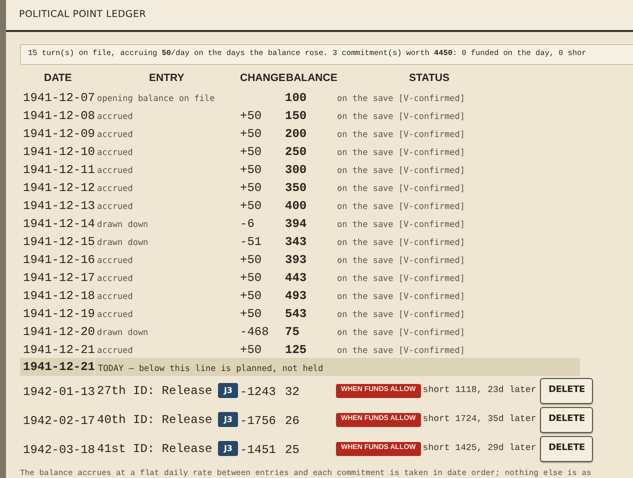 The image size is (633, 478). Describe the element at coordinates (292, 421) in the screenshot. I see `balance-cell: 26` at that location.